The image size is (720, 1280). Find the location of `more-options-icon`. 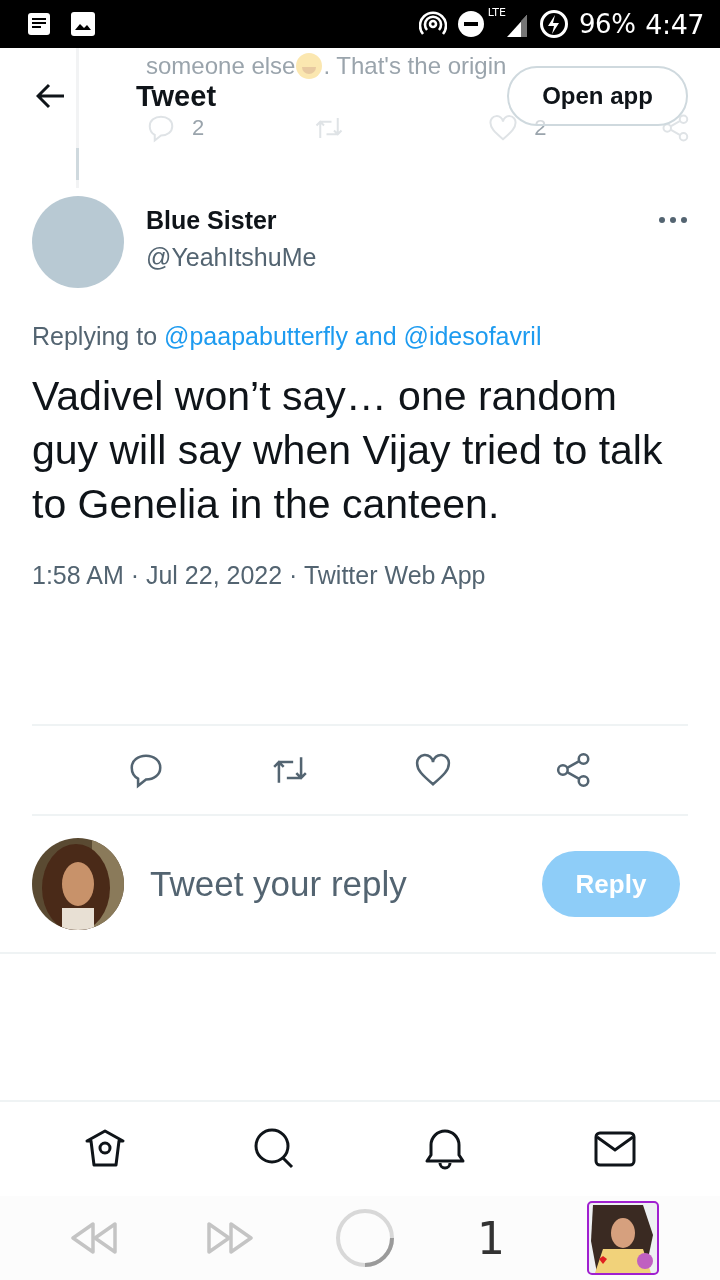

more-options-icon is located at coordinates (673, 220).